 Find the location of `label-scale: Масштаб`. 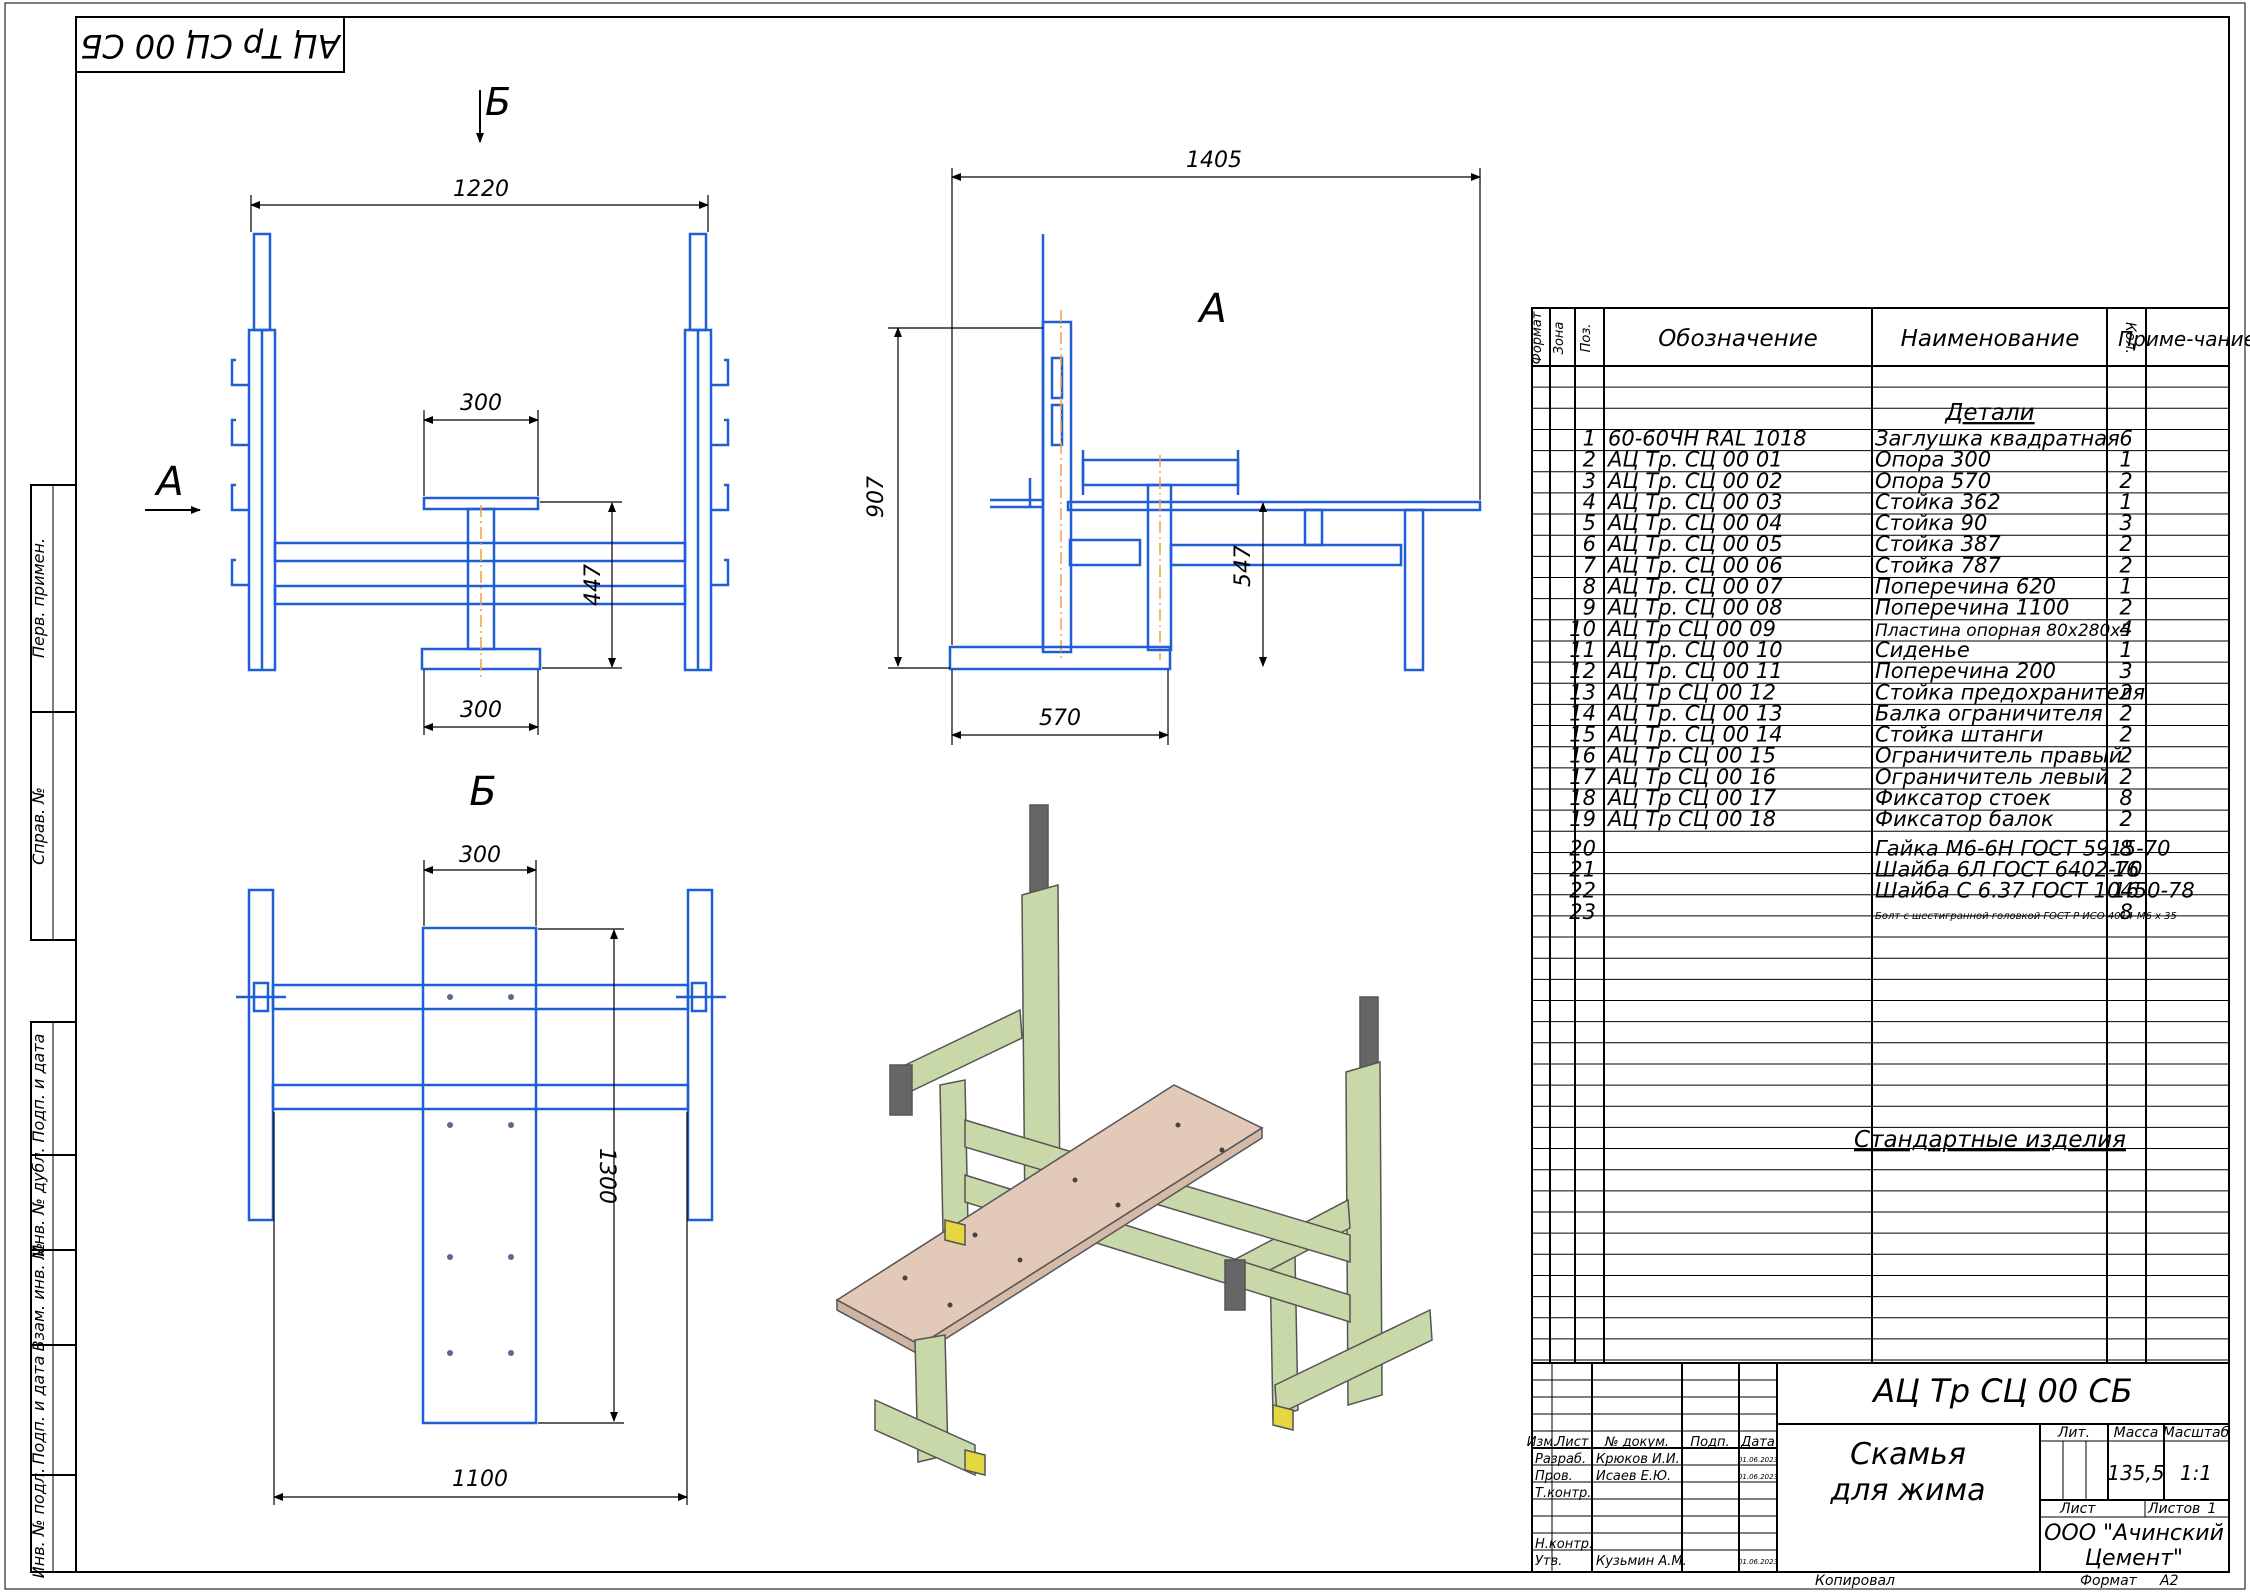

label-scale: Масштаб is located at coordinates (2196, 1433).